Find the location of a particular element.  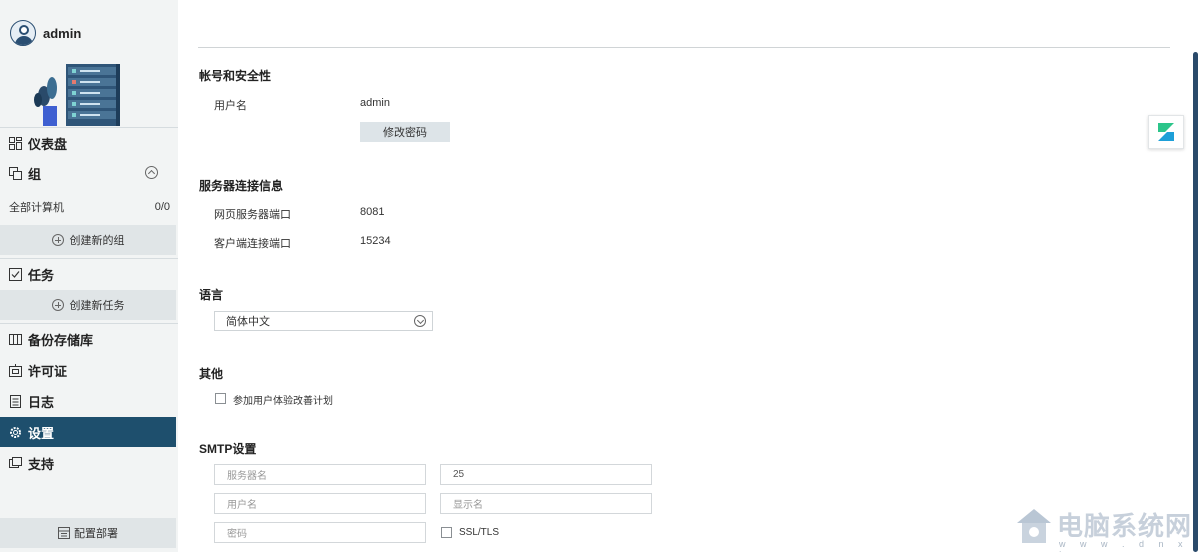

groups-icon is located at coordinates (15, 173).